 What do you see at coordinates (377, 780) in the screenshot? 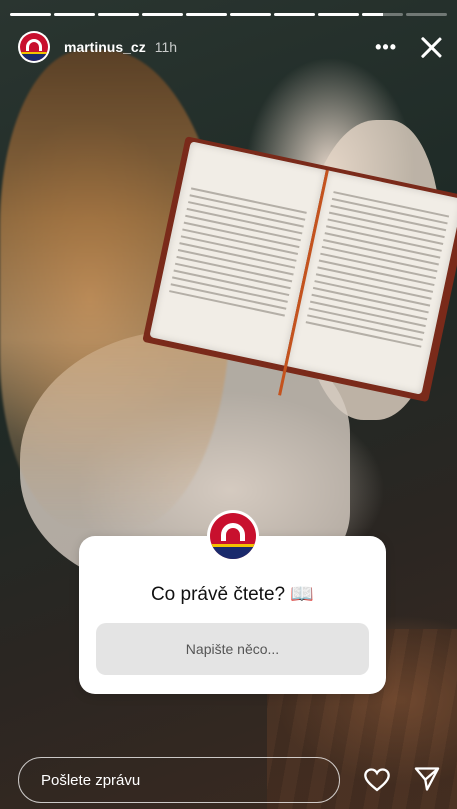
I see `heart-icon` at bounding box center [377, 780].